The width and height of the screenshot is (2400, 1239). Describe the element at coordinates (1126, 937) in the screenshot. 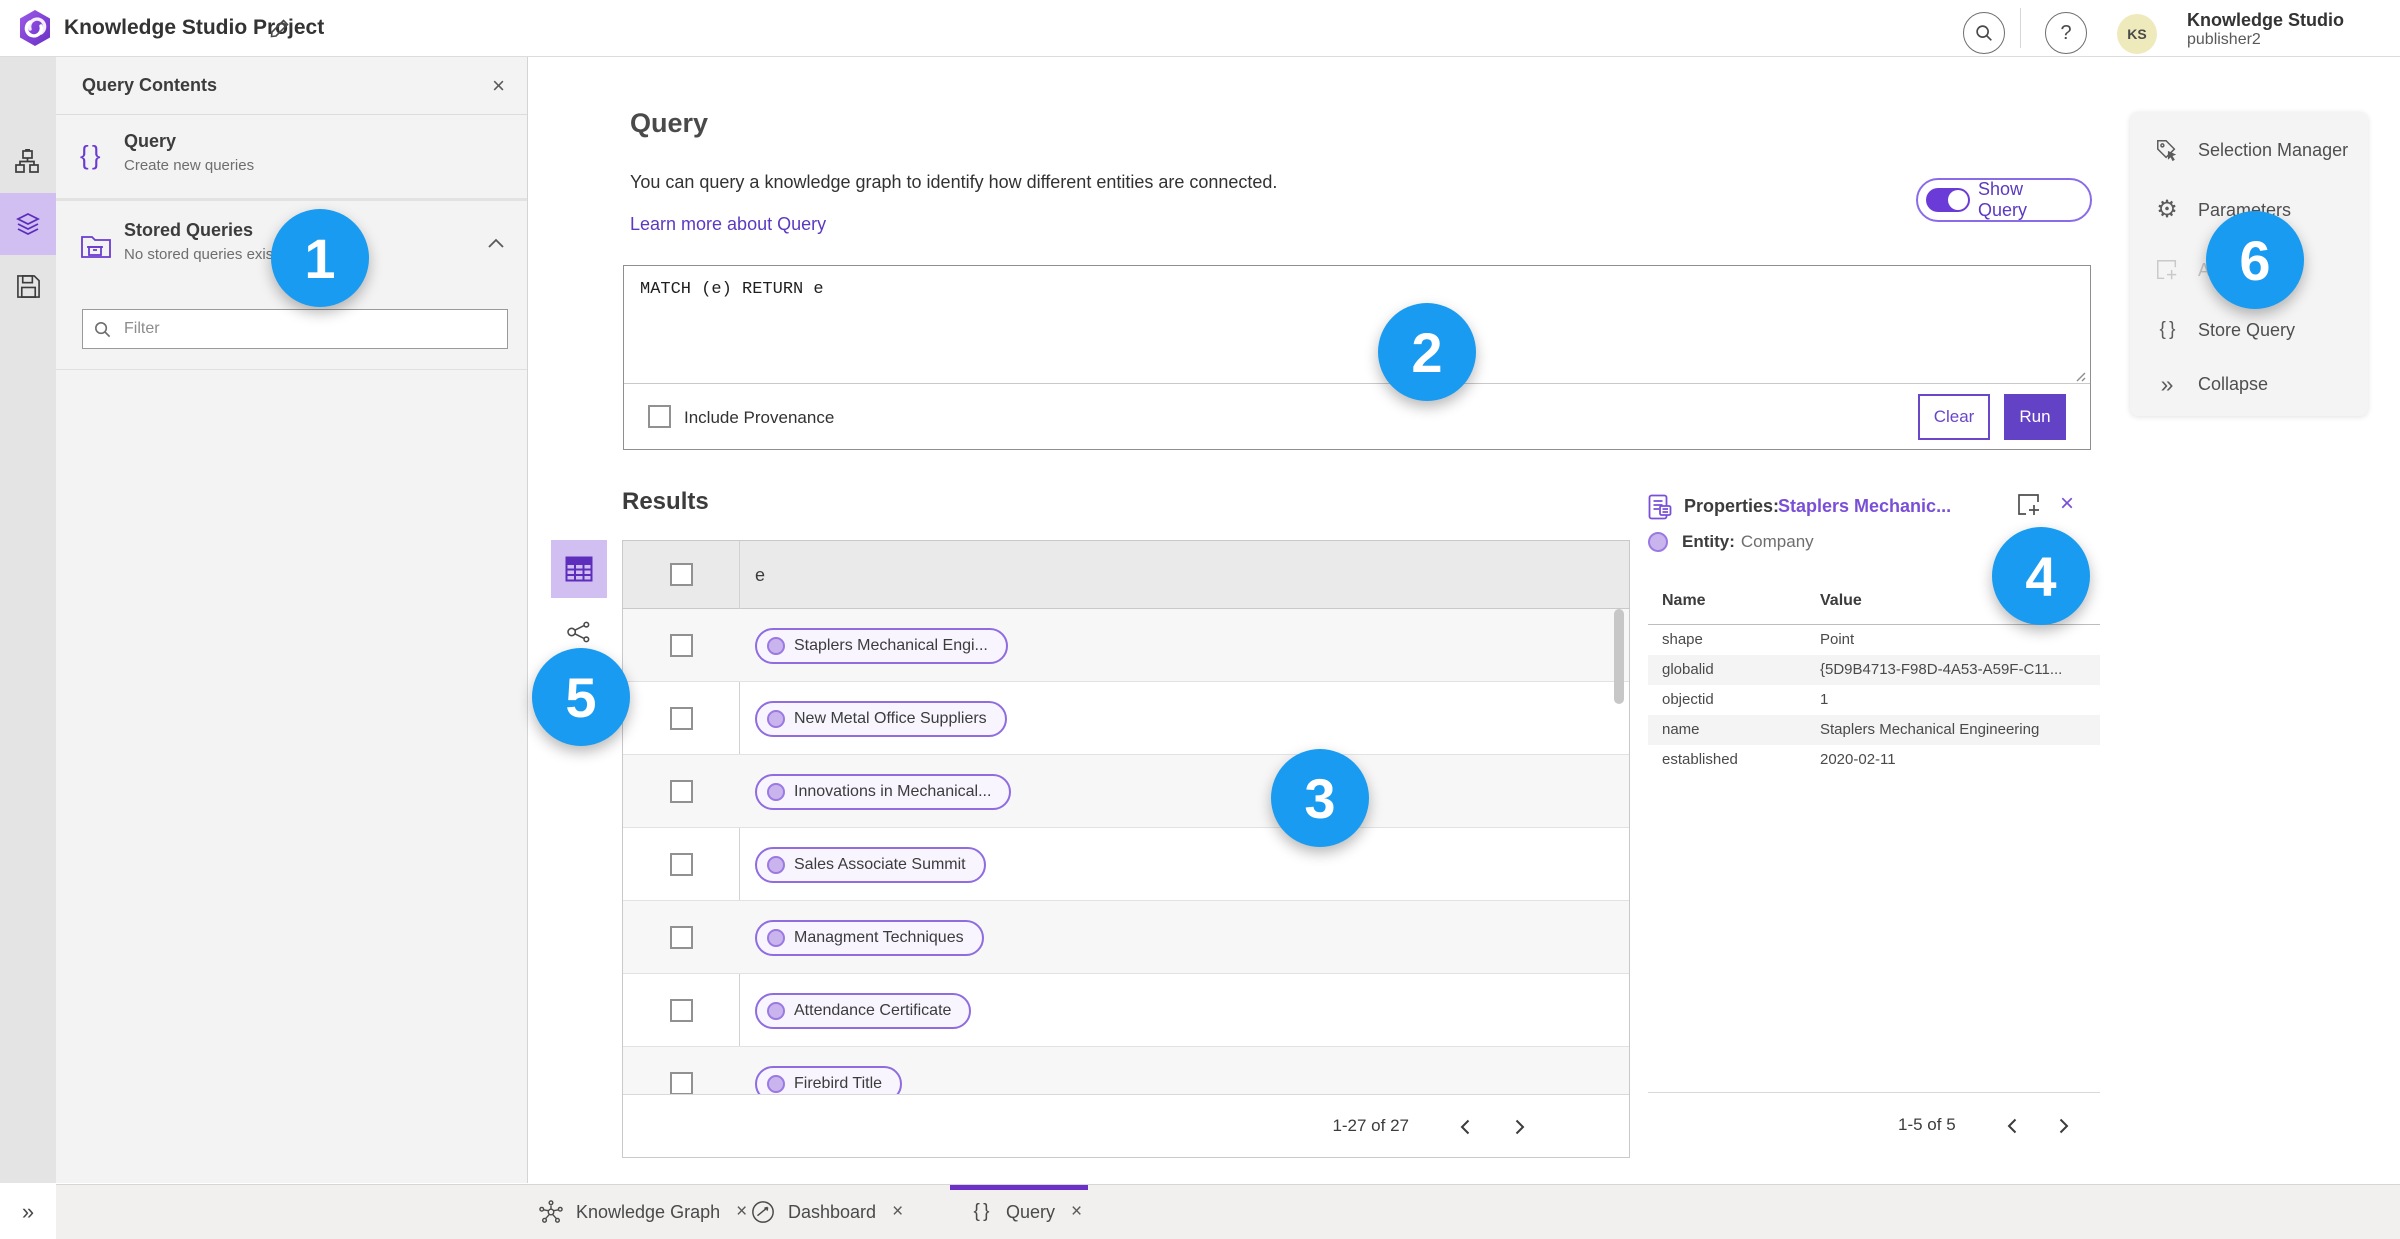

I see `table-row: Managment Techniques` at that location.